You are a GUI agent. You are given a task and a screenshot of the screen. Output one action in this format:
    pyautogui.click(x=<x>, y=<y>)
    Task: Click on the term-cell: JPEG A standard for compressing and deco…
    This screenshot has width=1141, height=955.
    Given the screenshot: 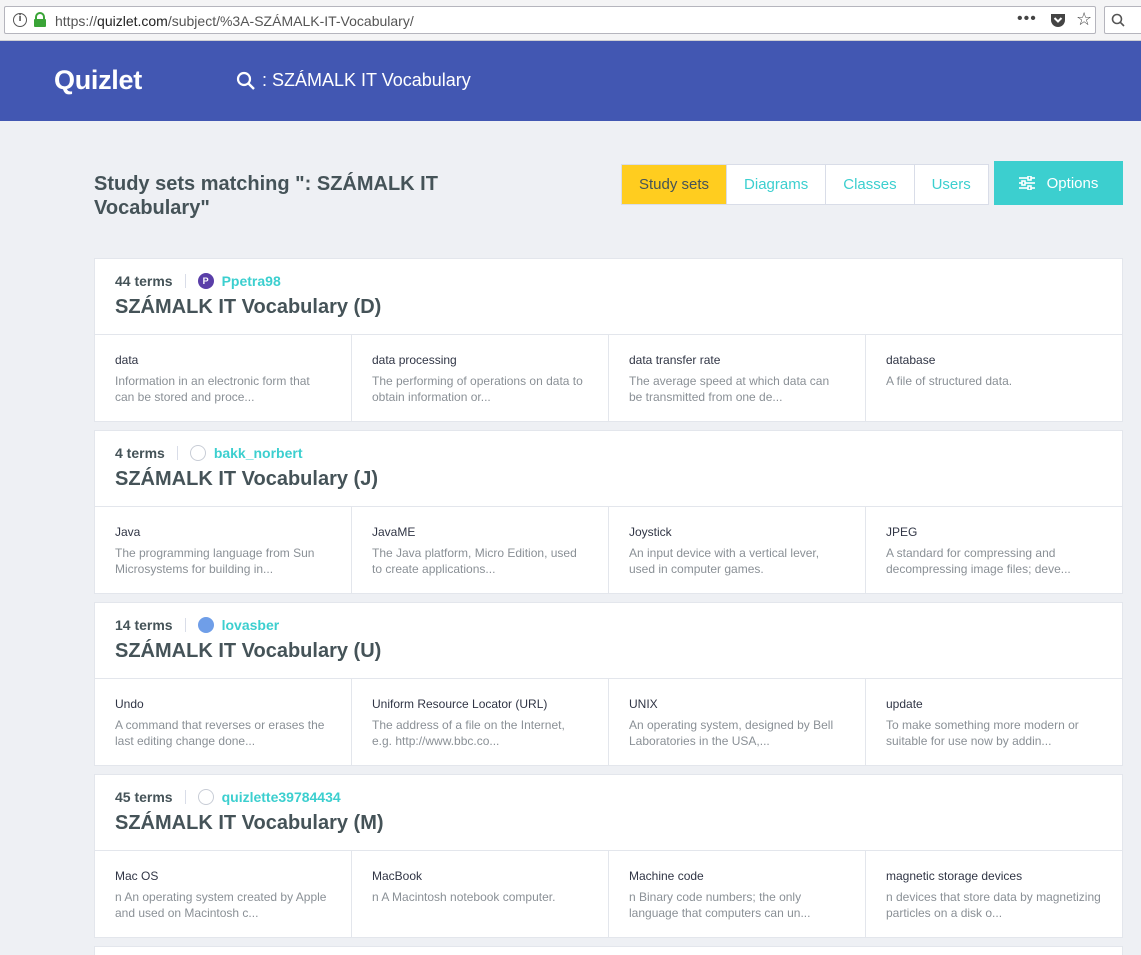 What is the action you would take?
    pyautogui.click(x=994, y=550)
    